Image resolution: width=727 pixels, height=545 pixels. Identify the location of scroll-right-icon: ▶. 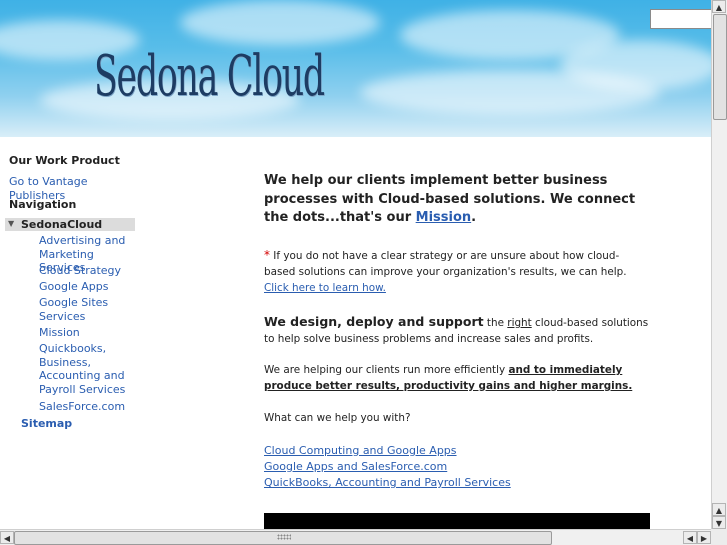
(704, 537).